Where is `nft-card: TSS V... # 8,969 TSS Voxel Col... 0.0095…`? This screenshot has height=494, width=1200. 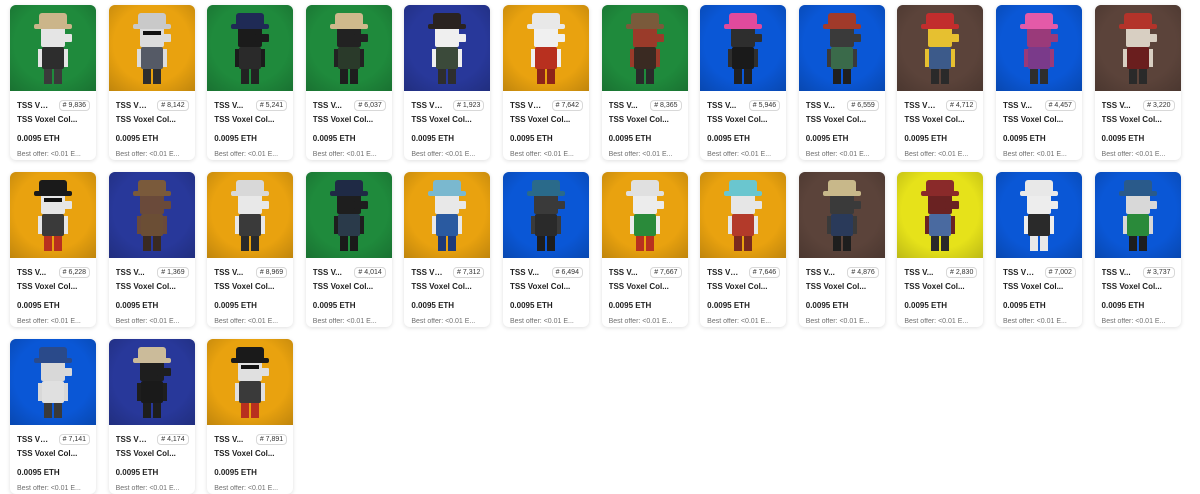
nft-card: TSS V... # 8,969 TSS Voxel Col... 0.0095… is located at coordinates (250, 249).